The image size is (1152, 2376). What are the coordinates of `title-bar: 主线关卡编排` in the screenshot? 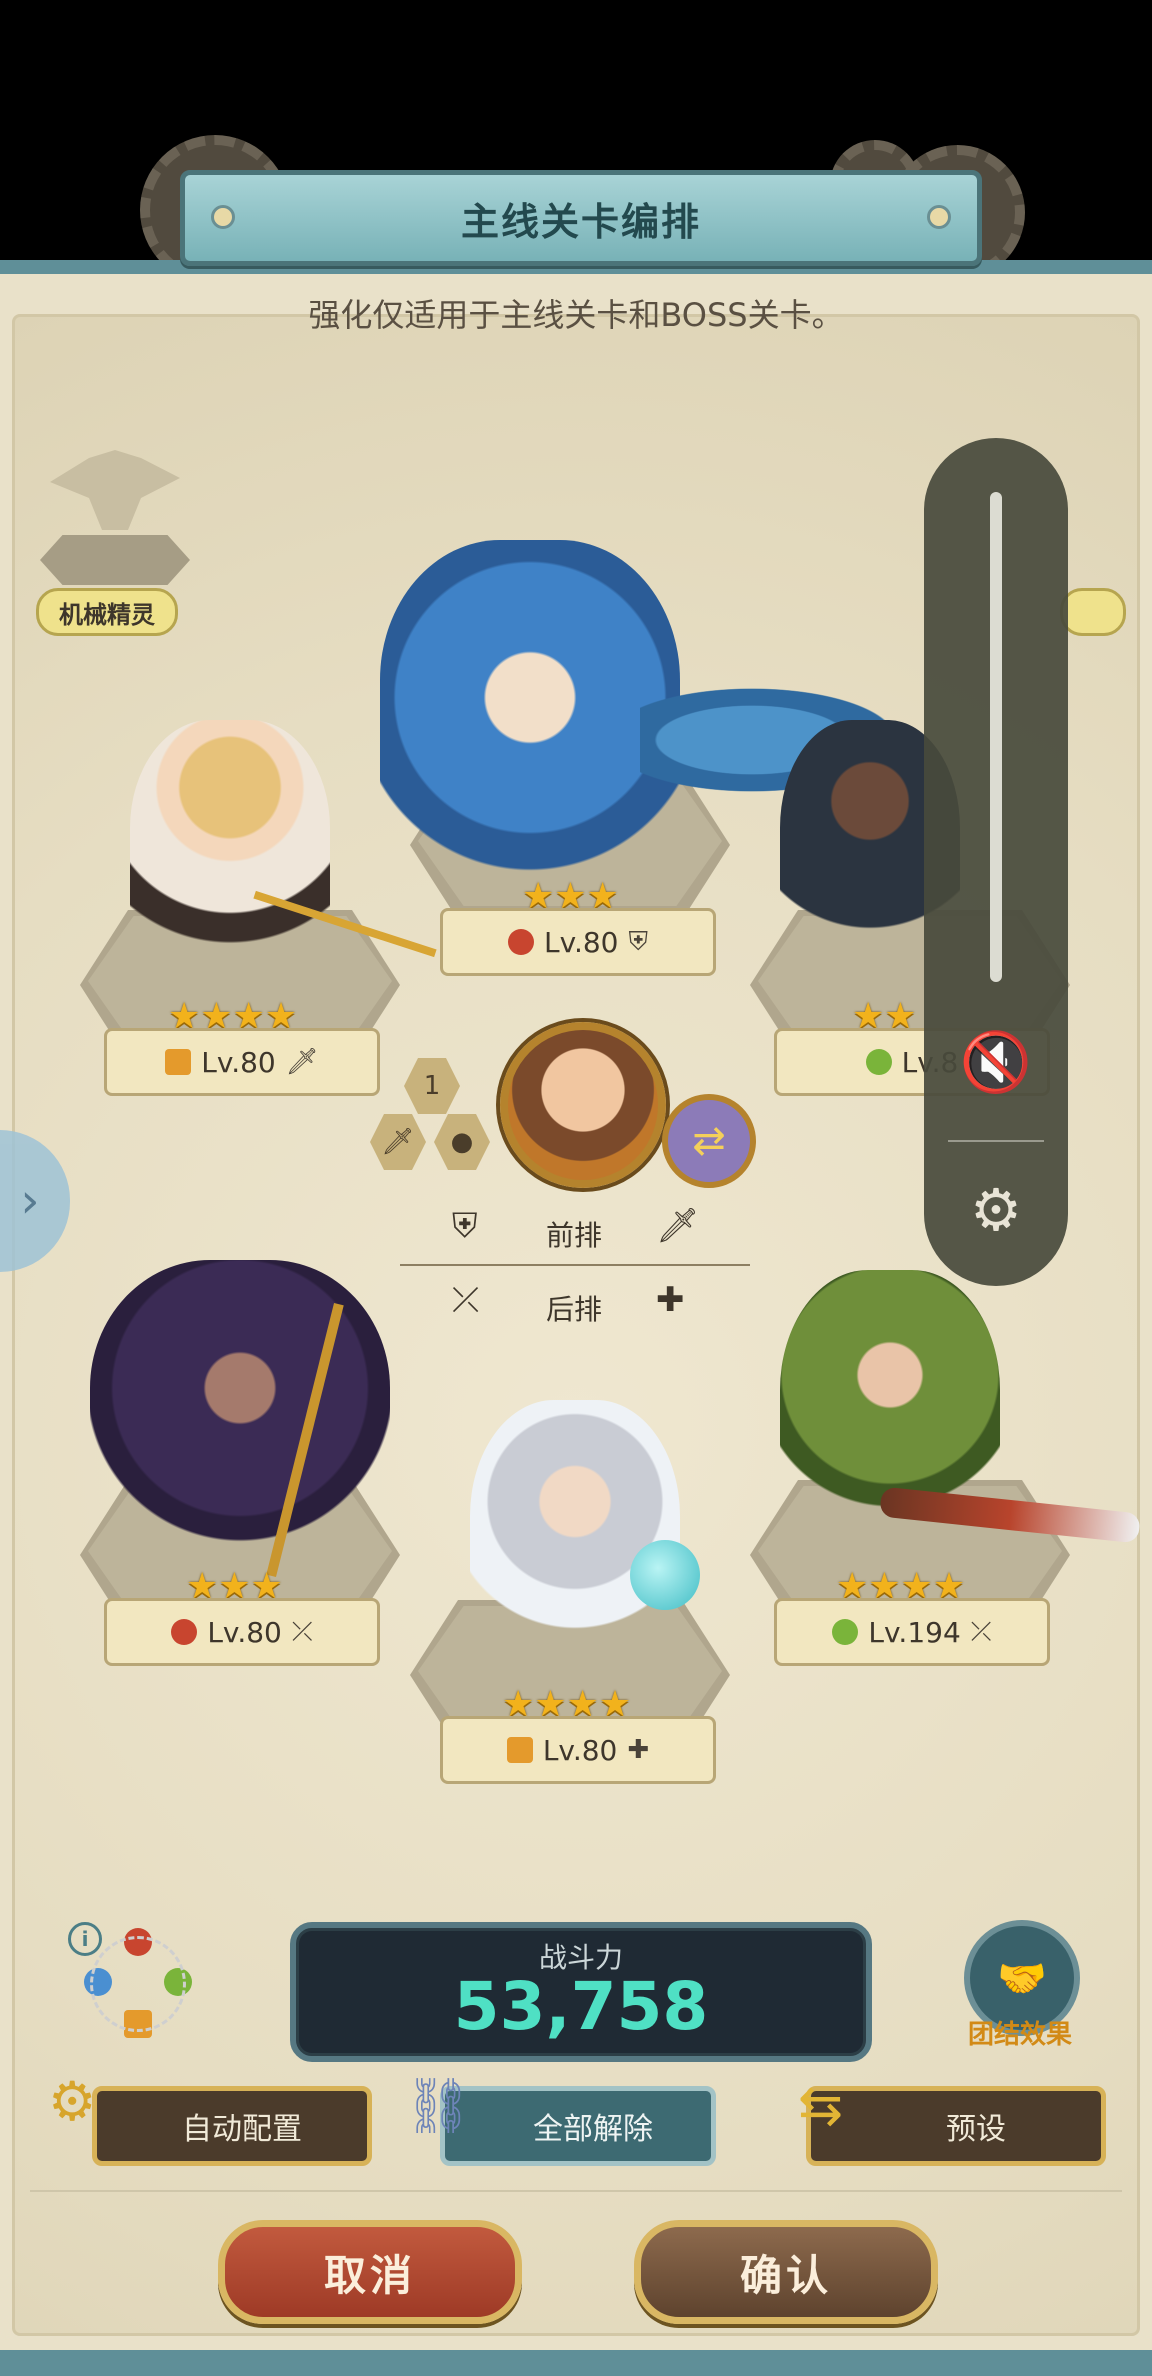 It's located at (581, 218).